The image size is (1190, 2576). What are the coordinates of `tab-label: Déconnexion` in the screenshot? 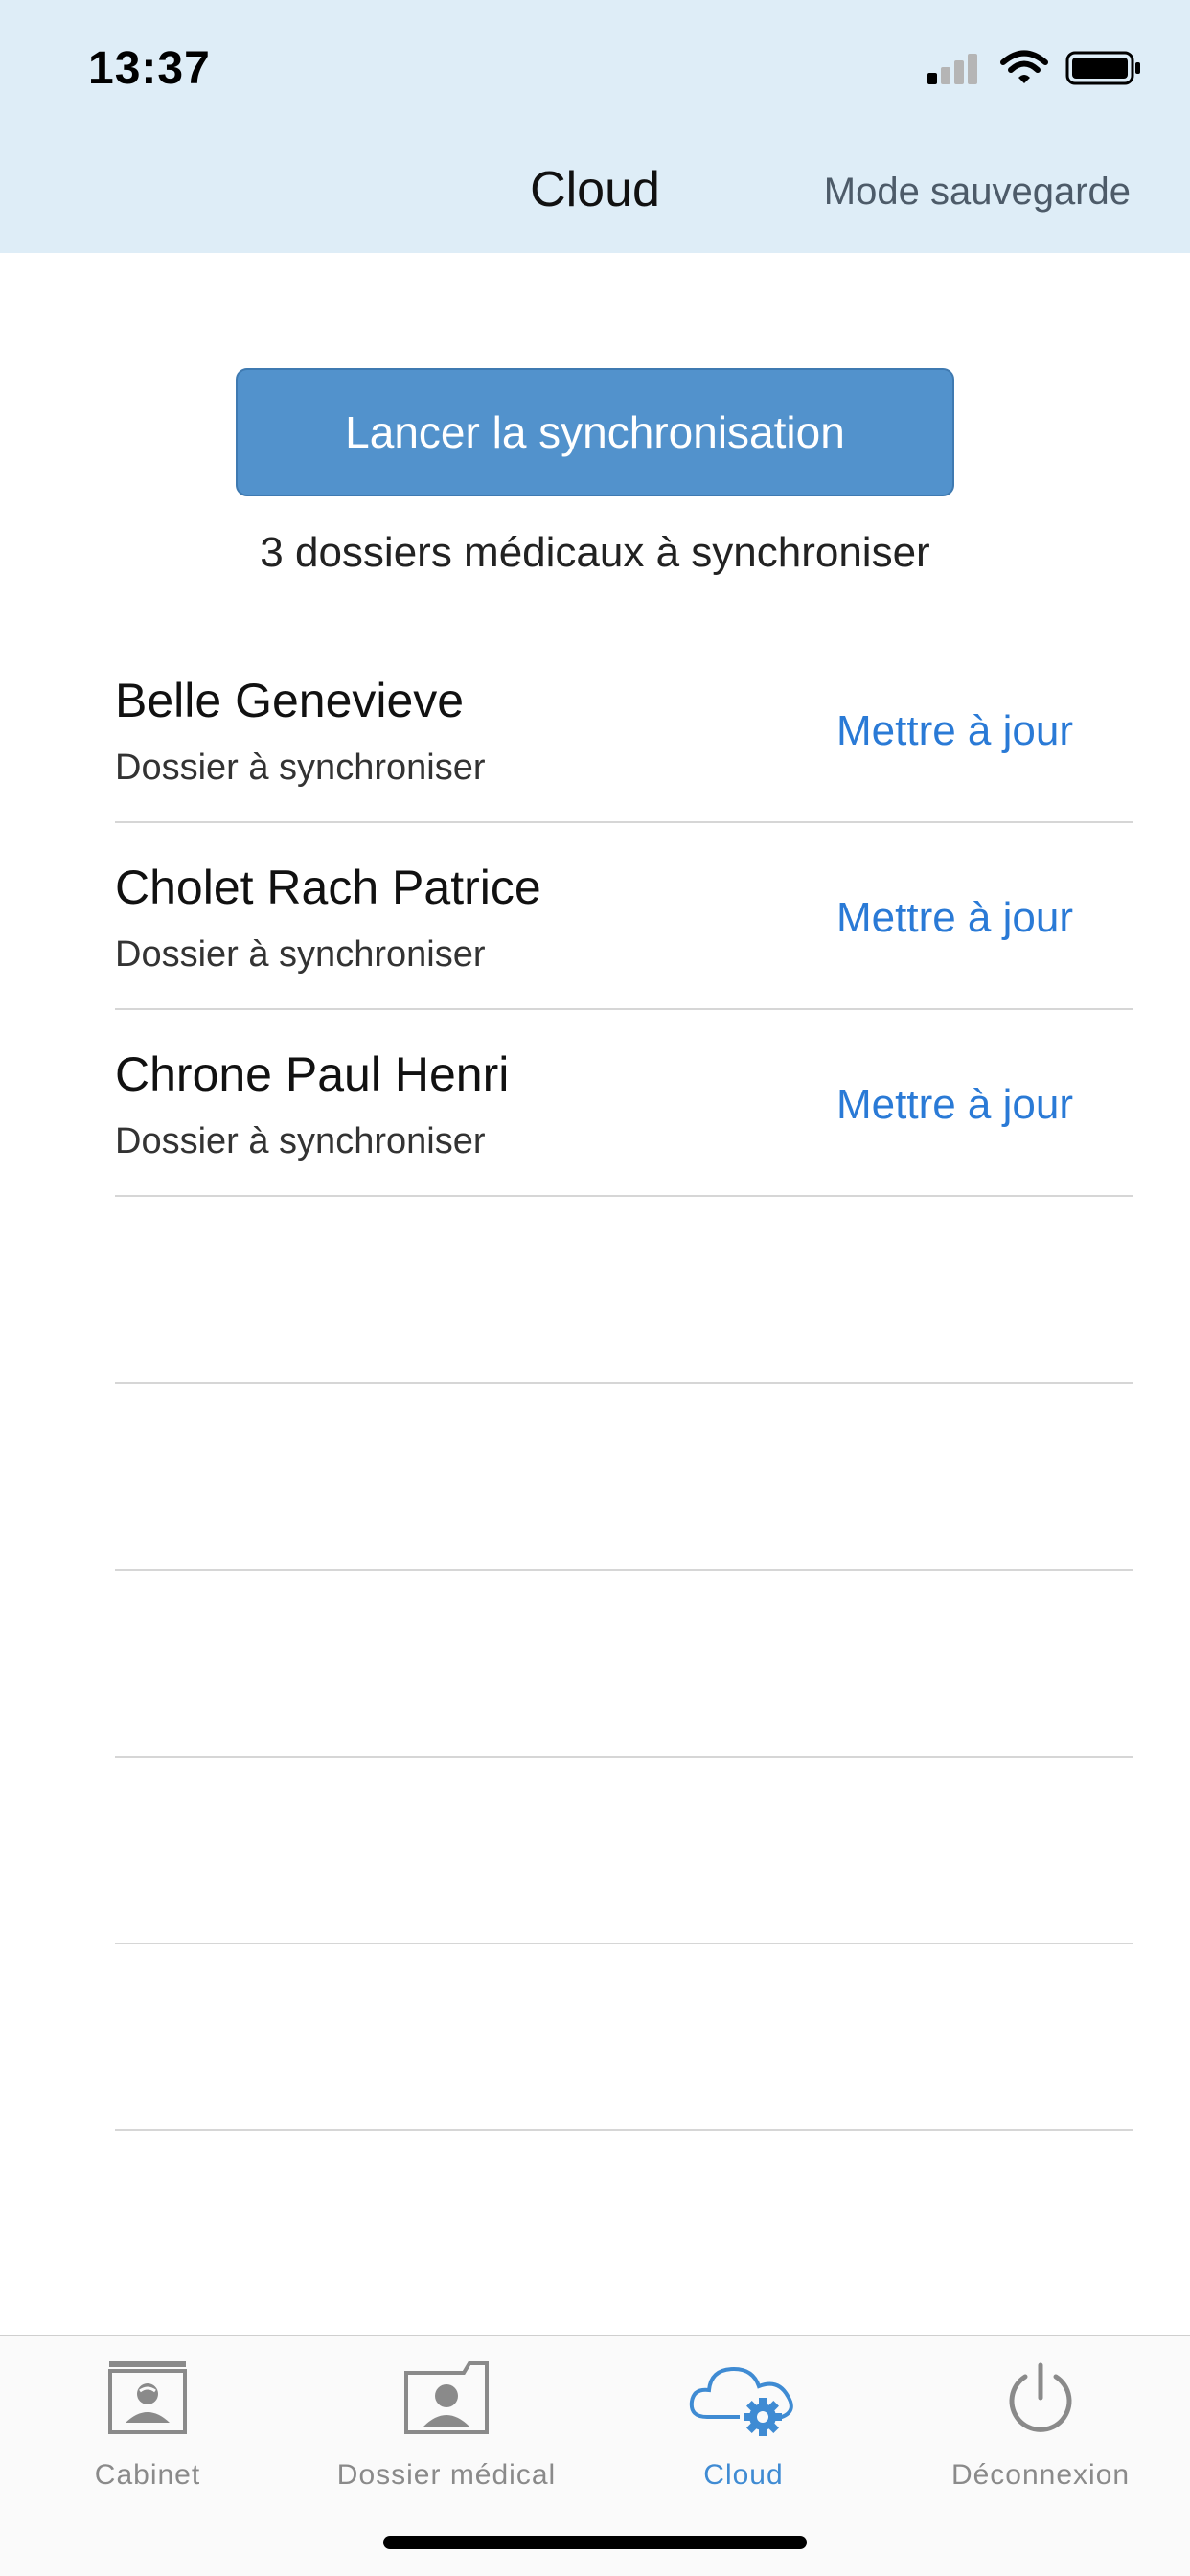 It's located at (1040, 2475).